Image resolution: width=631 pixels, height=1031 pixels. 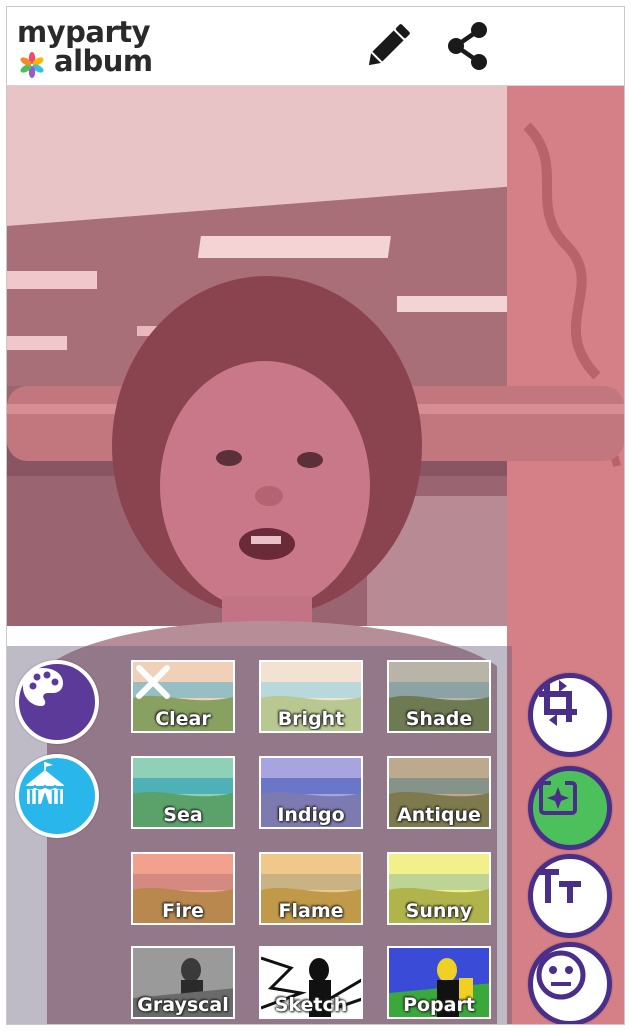 What do you see at coordinates (439, 696) in the screenshot?
I see `filter-thumb-shade: Shade` at bounding box center [439, 696].